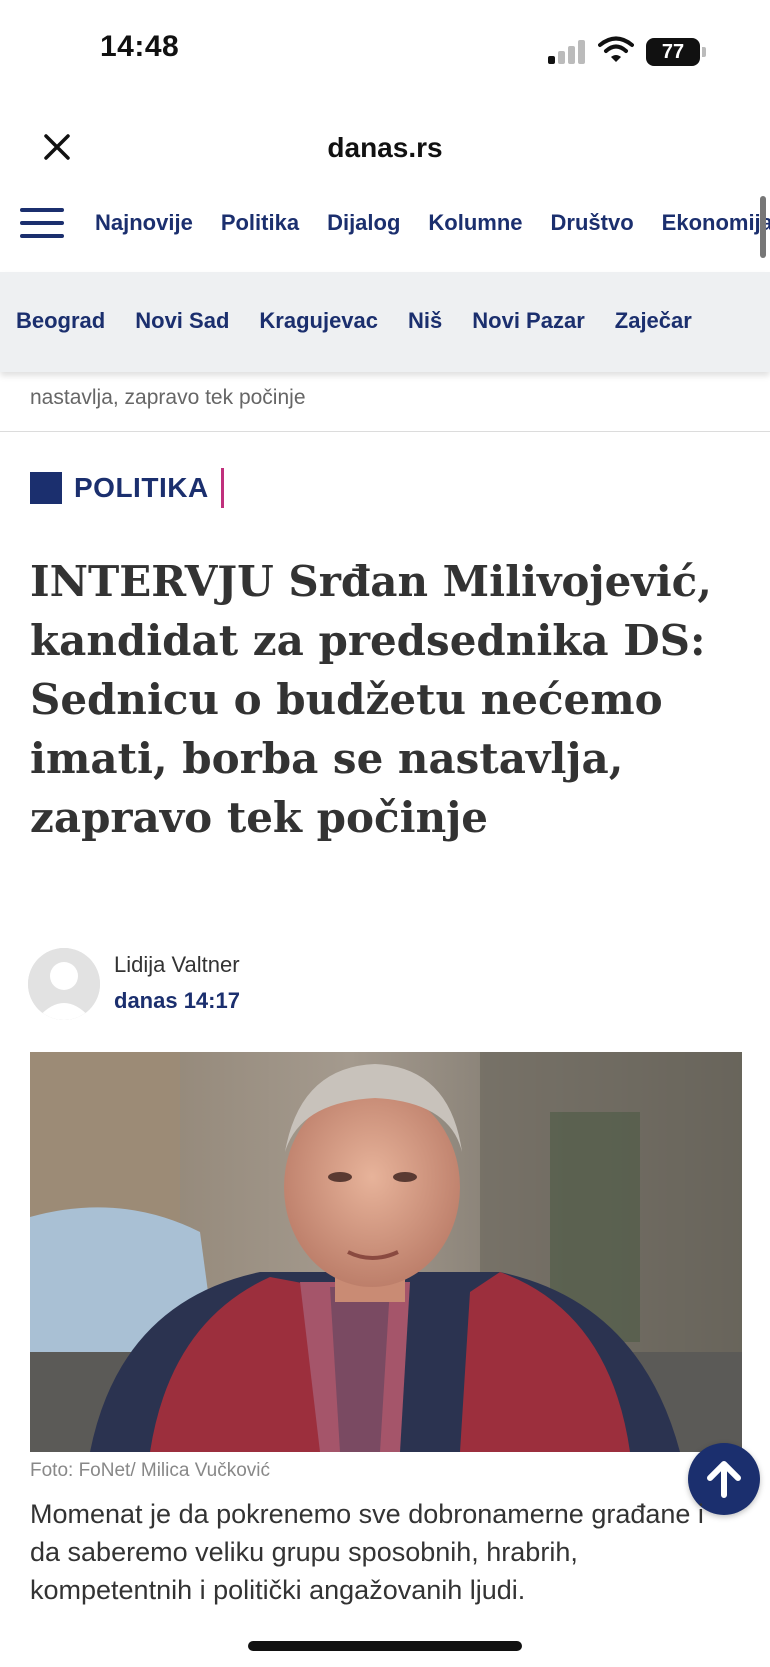 Image resolution: width=770 pixels, height=1667 pixels. Describe the element at coordinates (716, 223) in the screenshot. I see `nav-item-ekonomija: Ekonomija` at that location.